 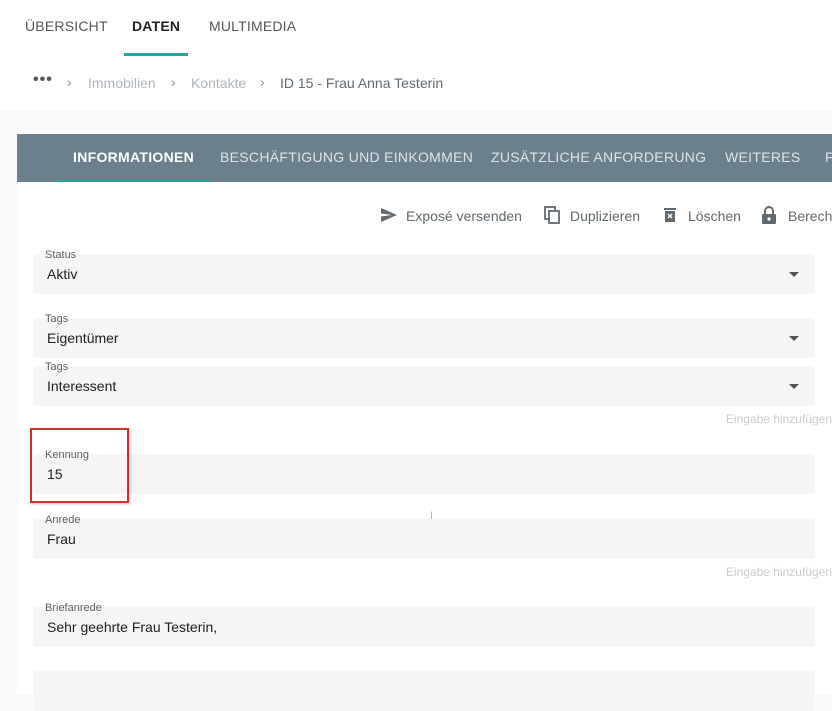 I want to click on send-expose-label: Exposé versenden, so click(x=464, y=216).